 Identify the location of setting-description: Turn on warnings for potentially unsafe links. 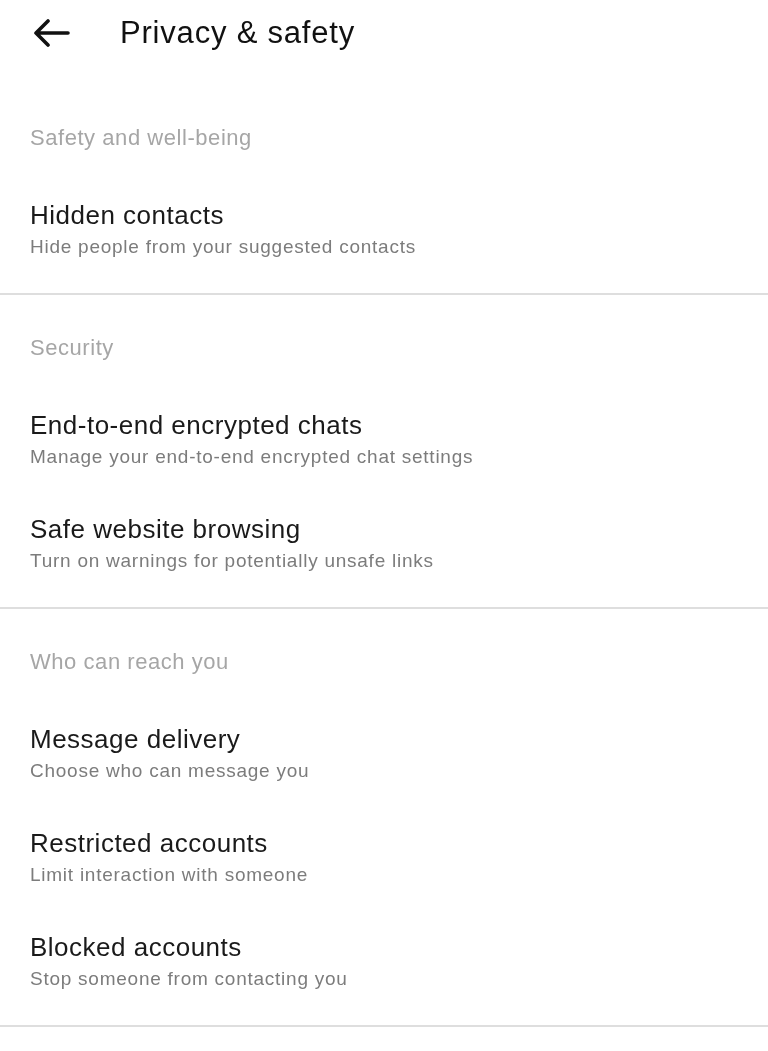
(232, 561).